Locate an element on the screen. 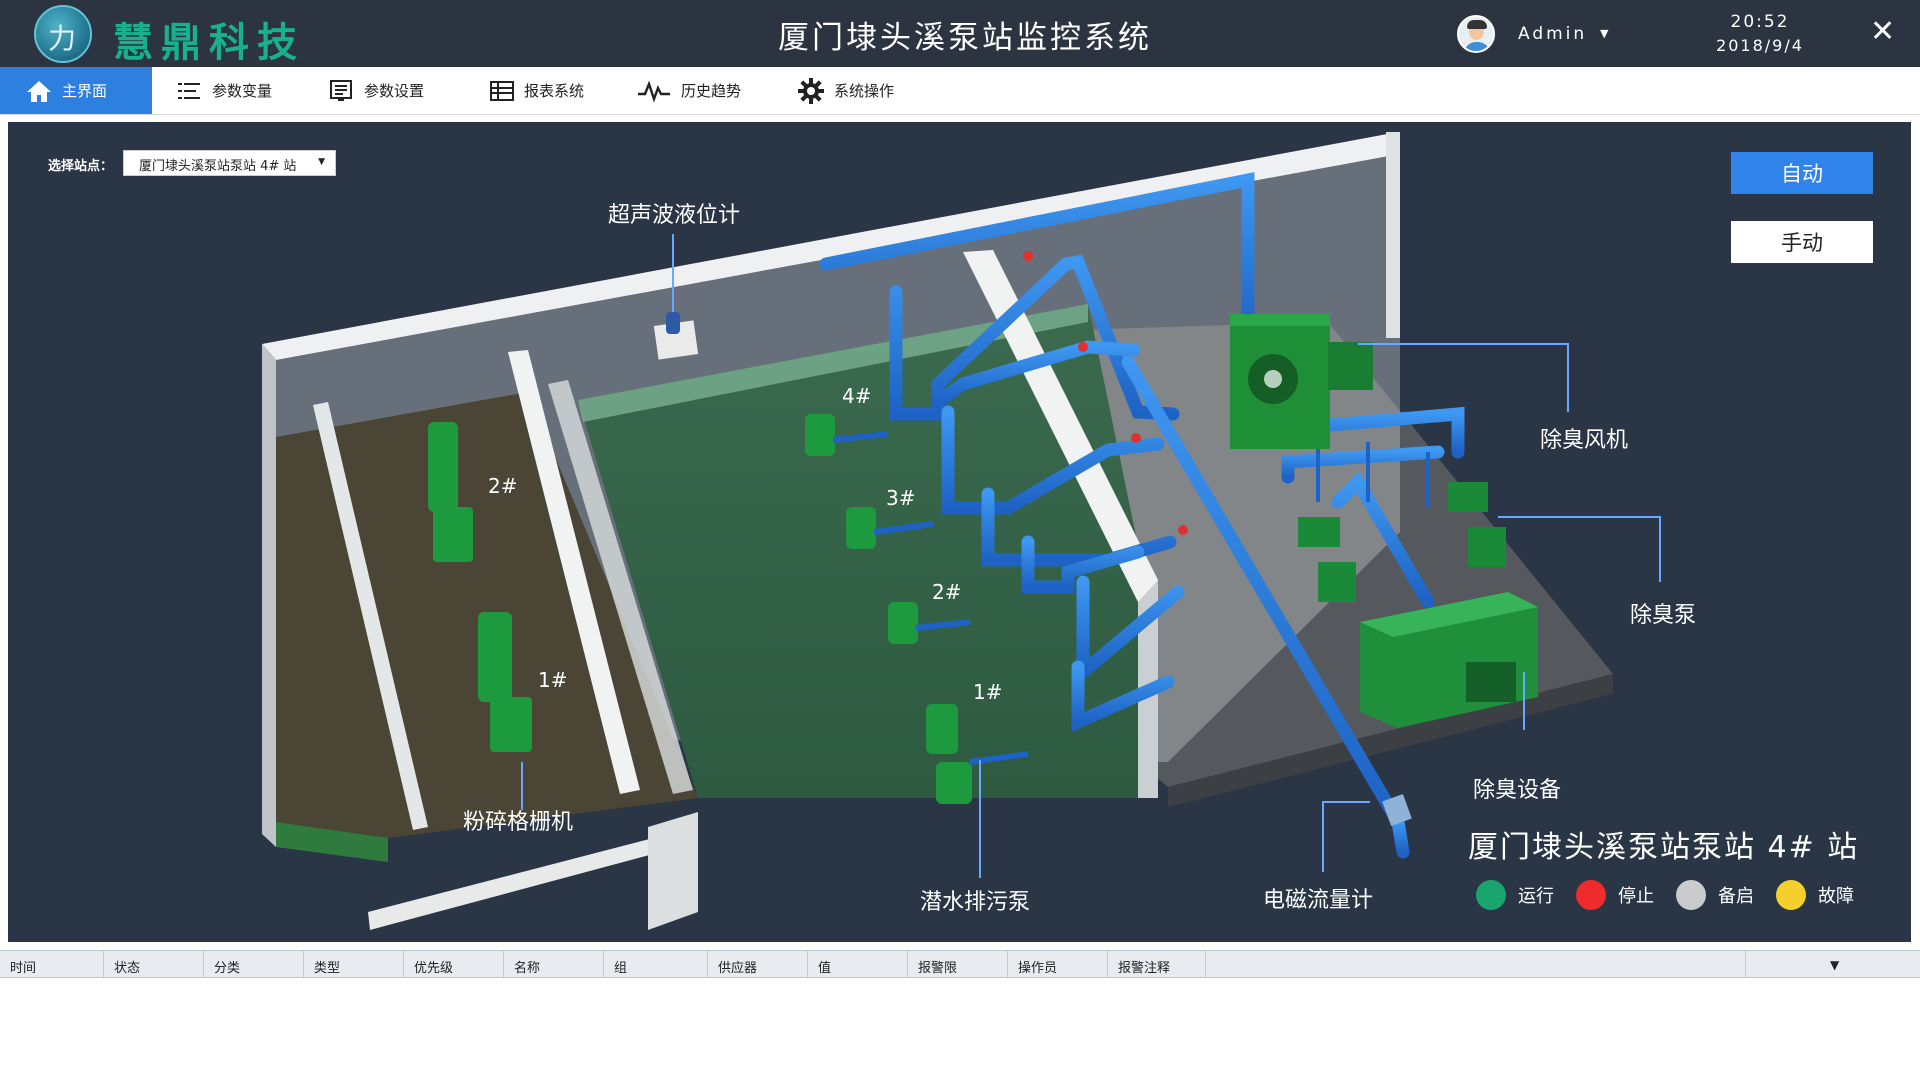 The image size is (1920, 1080). column-header: 时间 is located at coordinates (52, 964).